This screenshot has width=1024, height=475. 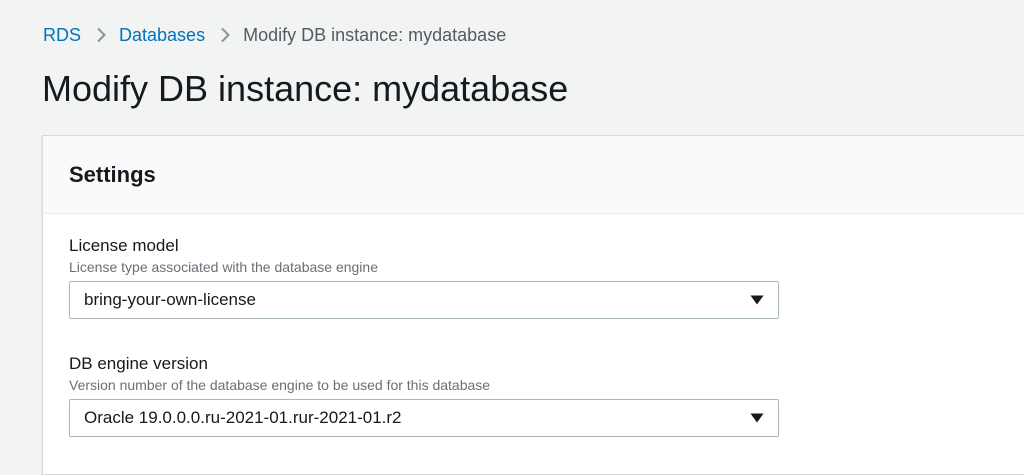 What do you see at coordinates (124, 245) in the screenshot?
I see `license-model-label: License model` at bounding box center [124, 245].